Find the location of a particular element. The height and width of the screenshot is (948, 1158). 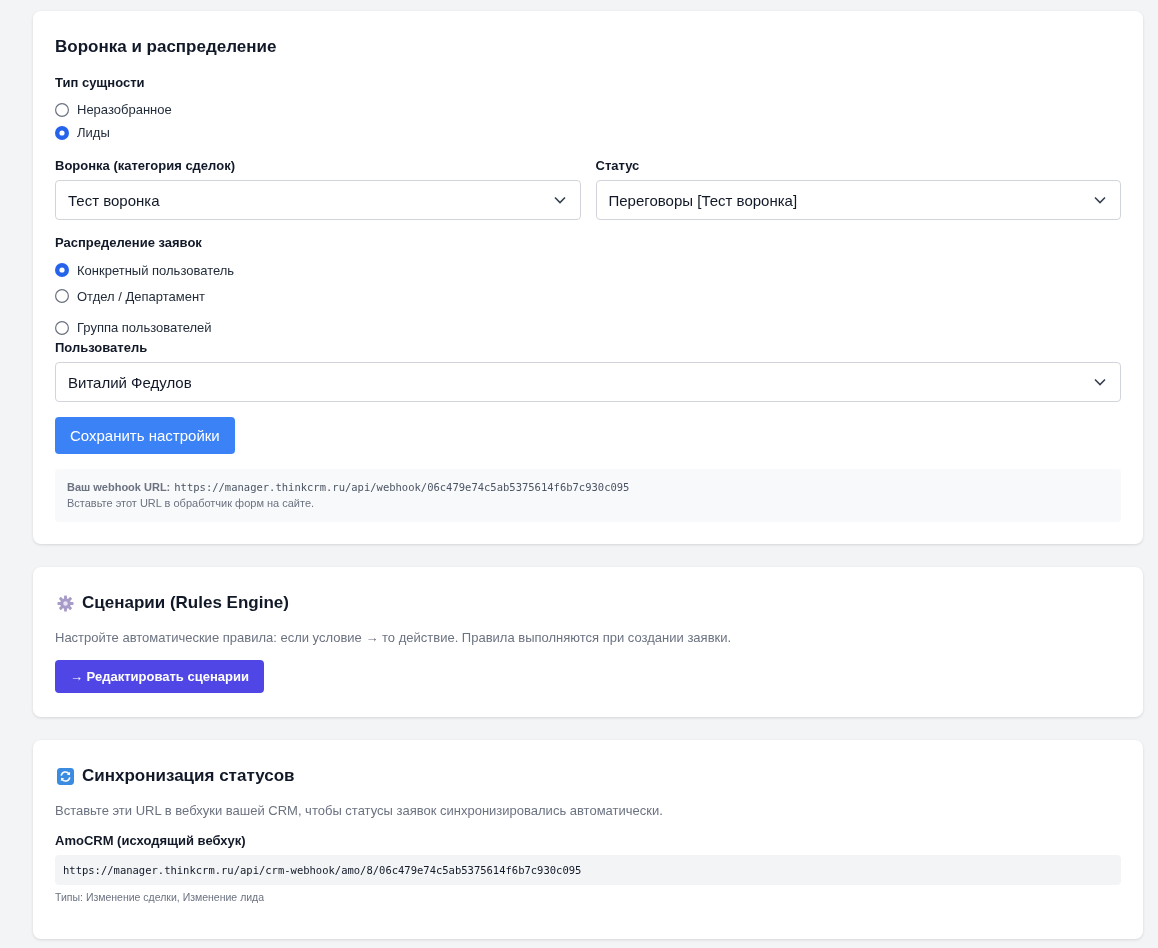

radio-option: Неразобранное is located at coordinates (113, 109).